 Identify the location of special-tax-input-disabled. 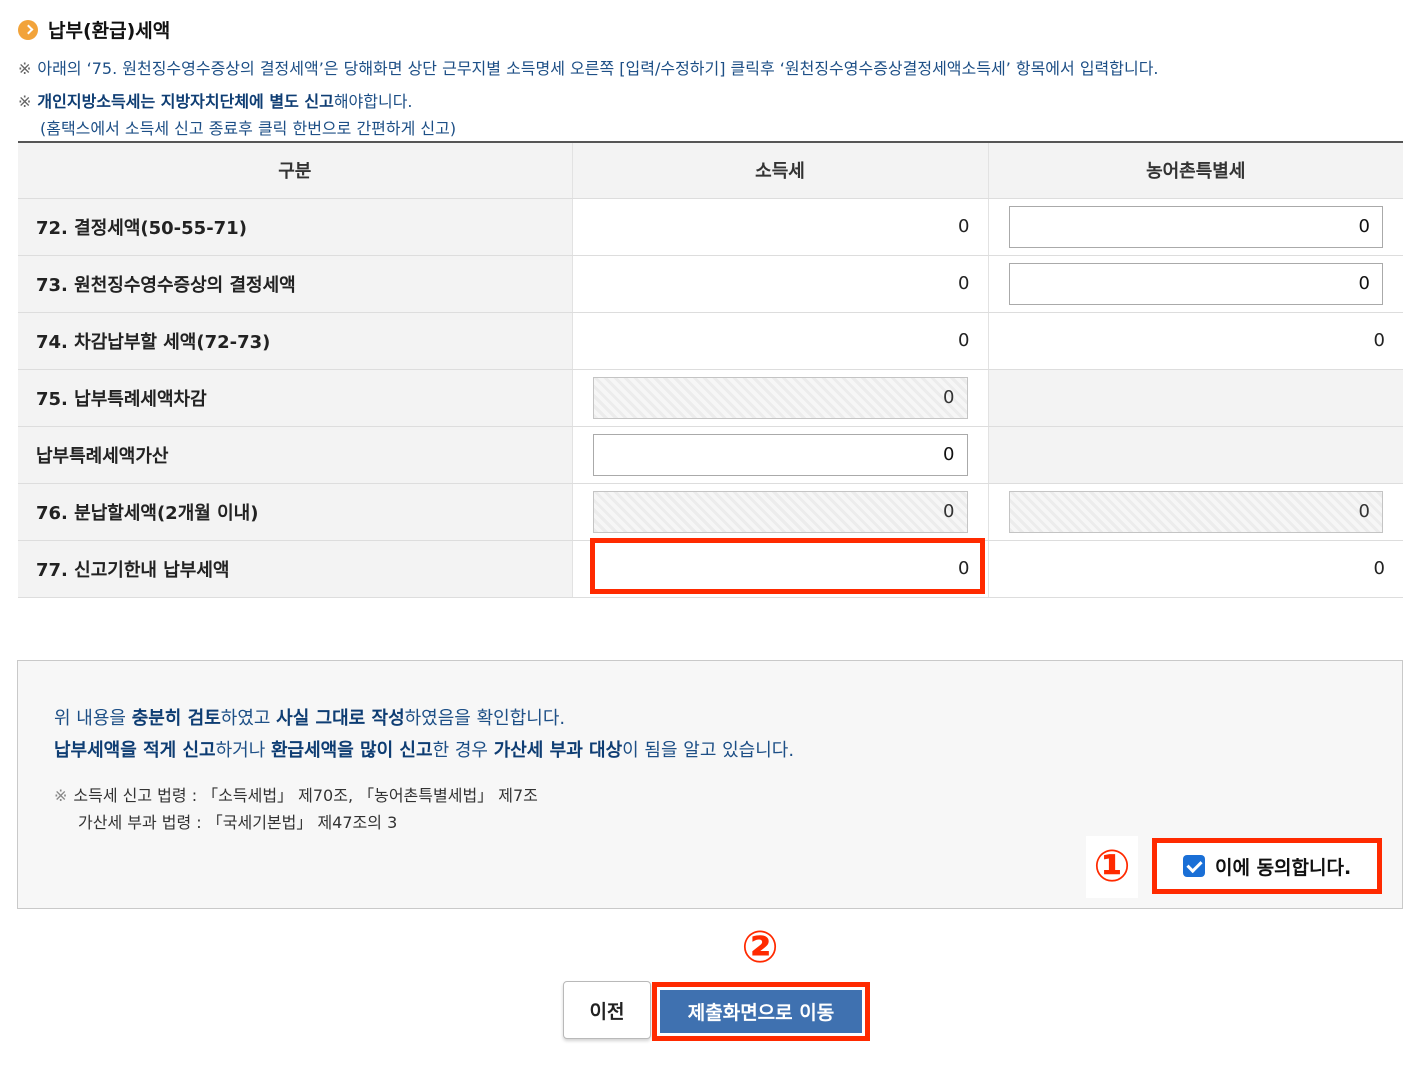
(1195, 511).